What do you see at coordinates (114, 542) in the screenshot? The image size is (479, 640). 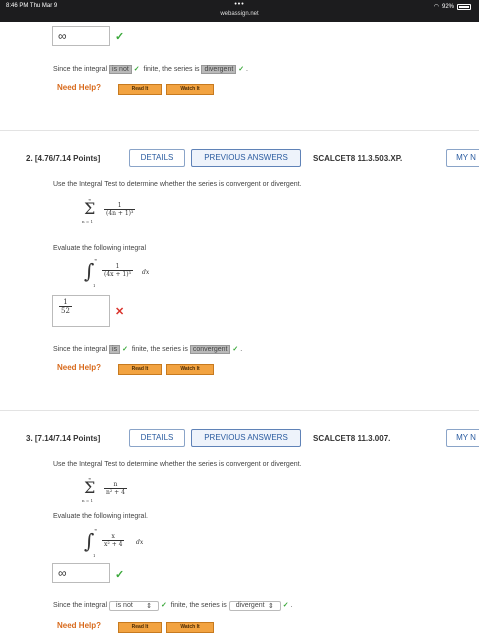 I see `q3-integral: ∞ ∫ 1 x x² + 4 dx` at bounding box center [114, 542].